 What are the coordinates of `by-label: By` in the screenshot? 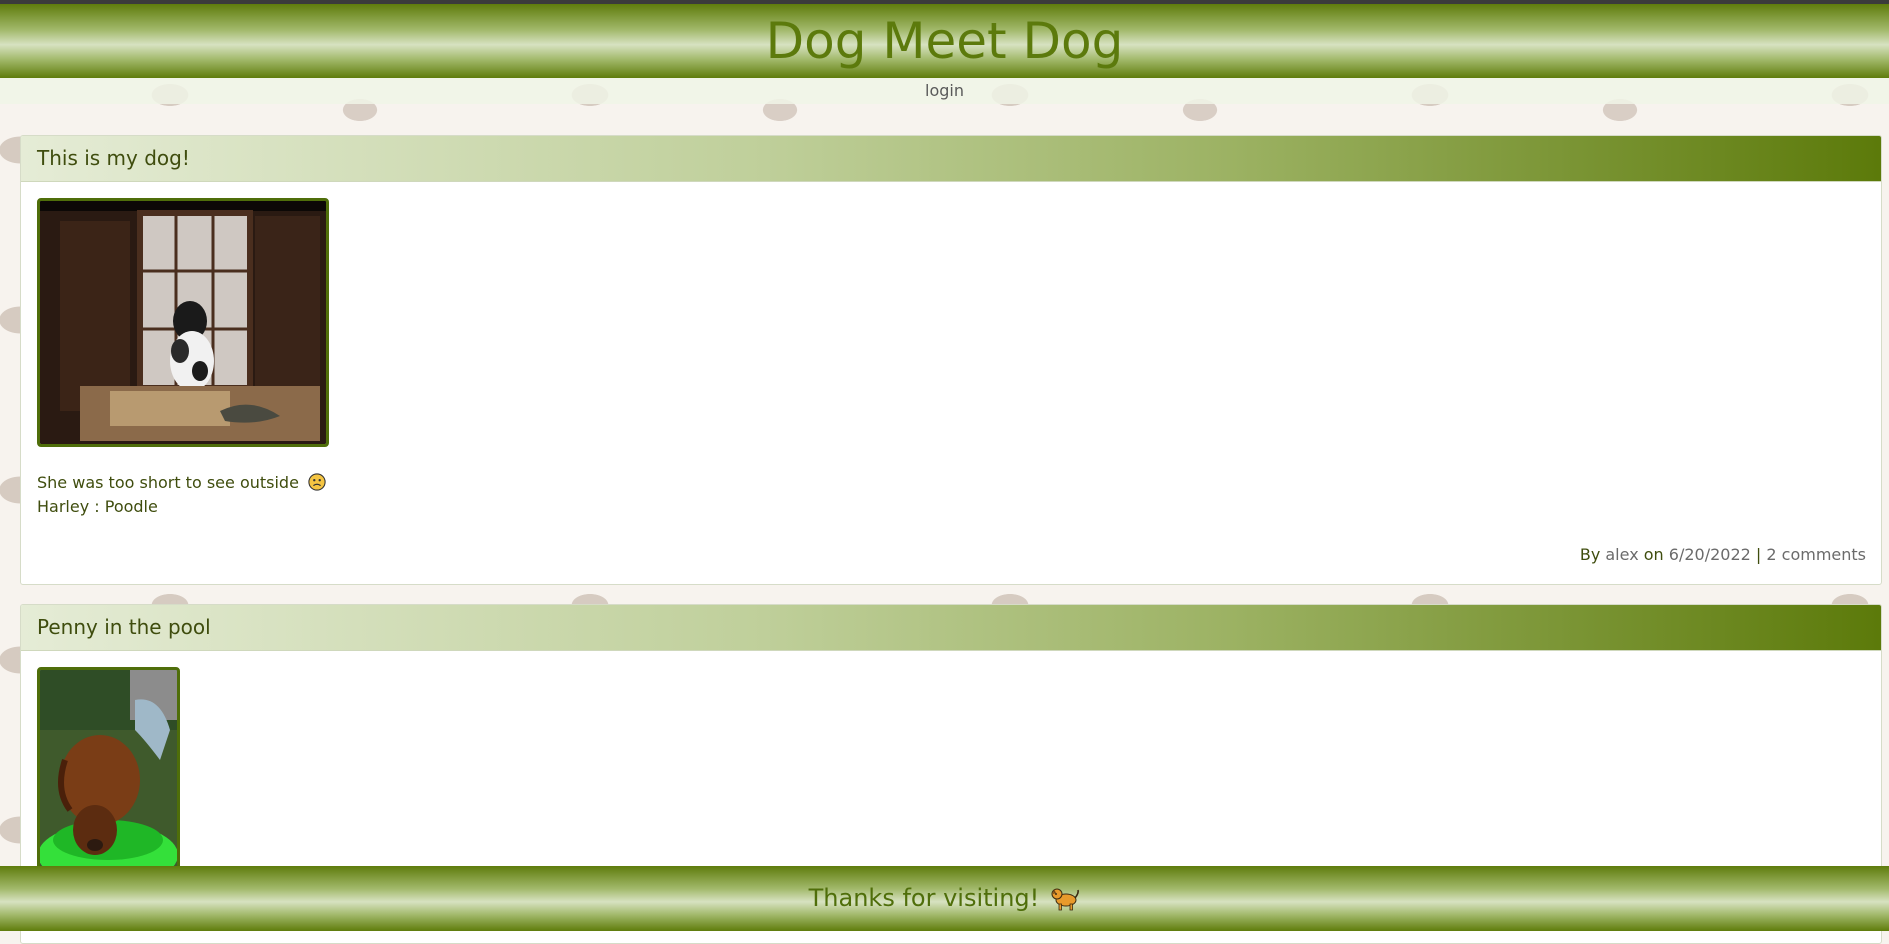 It's located at (1592, 554).